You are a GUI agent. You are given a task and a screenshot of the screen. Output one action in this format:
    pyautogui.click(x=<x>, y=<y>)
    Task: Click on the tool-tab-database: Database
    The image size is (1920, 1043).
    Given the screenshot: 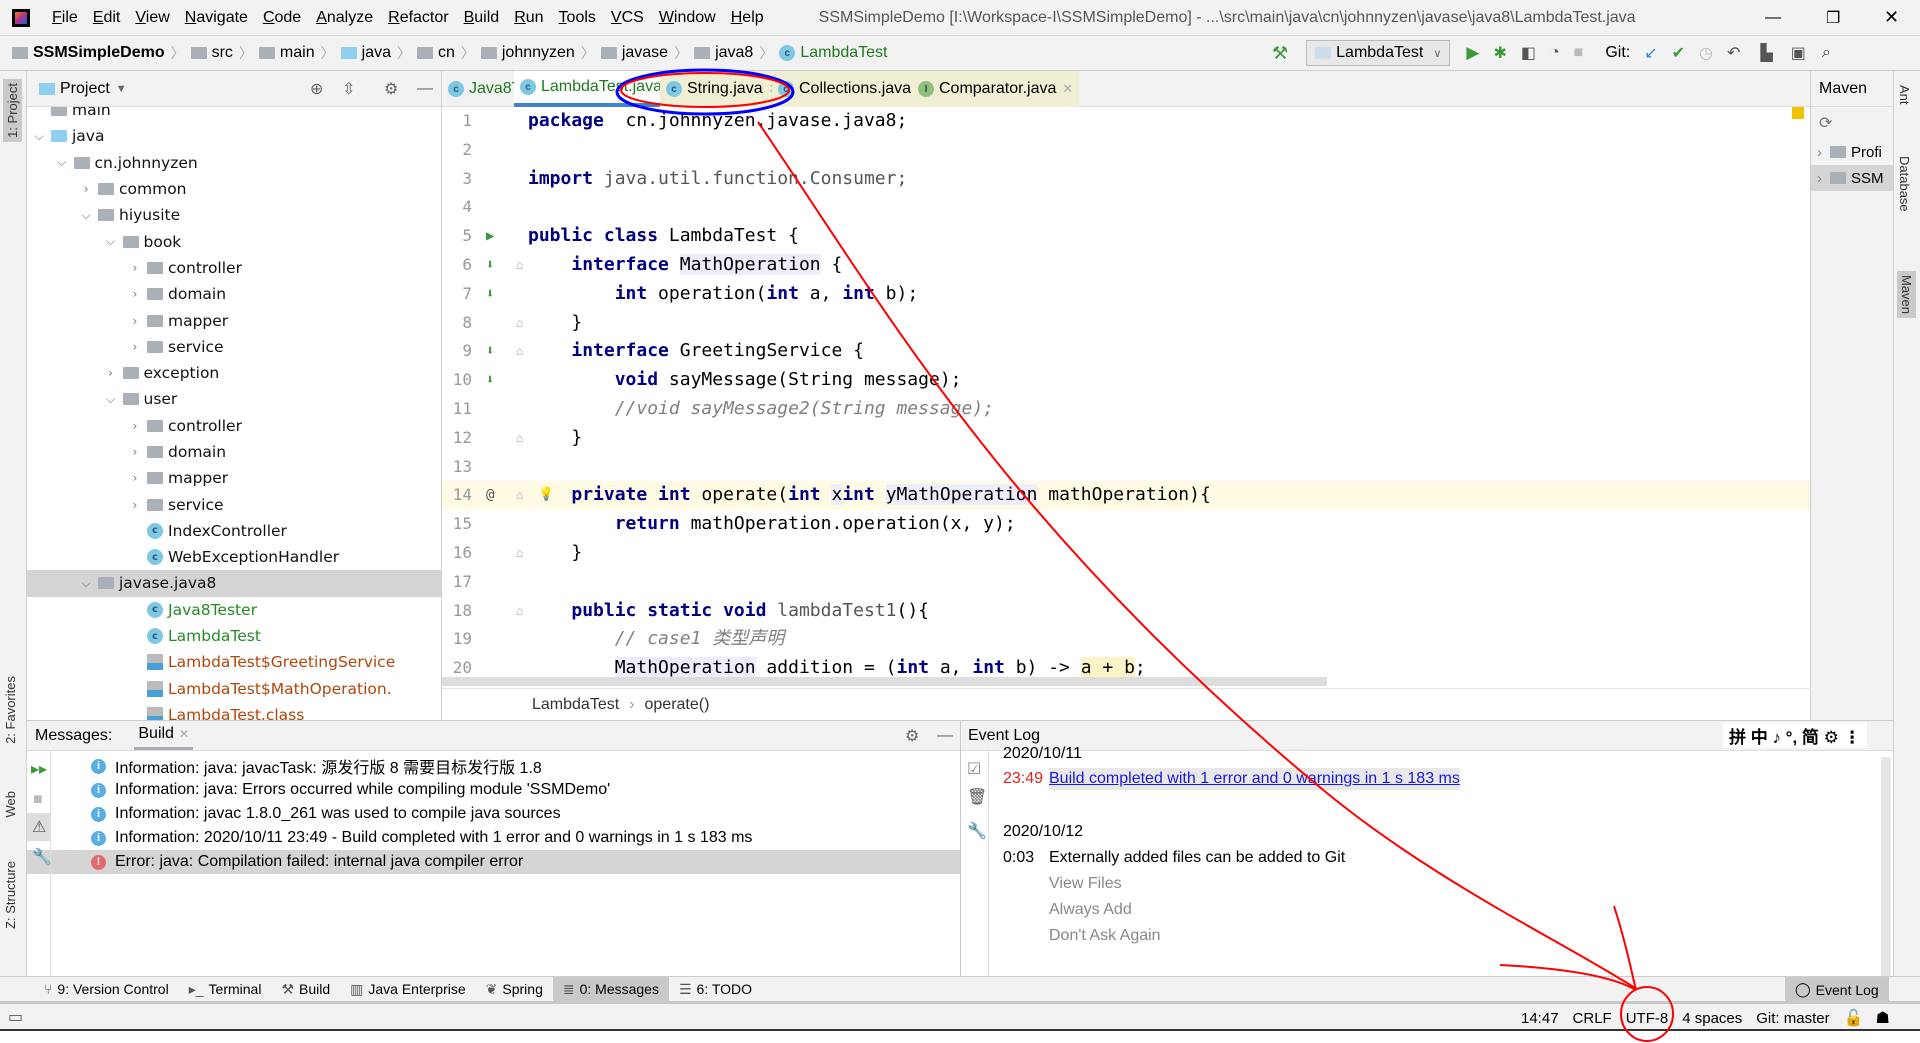 What is the action you would take?
    pyautogui.click(x=1904, y=184)
    